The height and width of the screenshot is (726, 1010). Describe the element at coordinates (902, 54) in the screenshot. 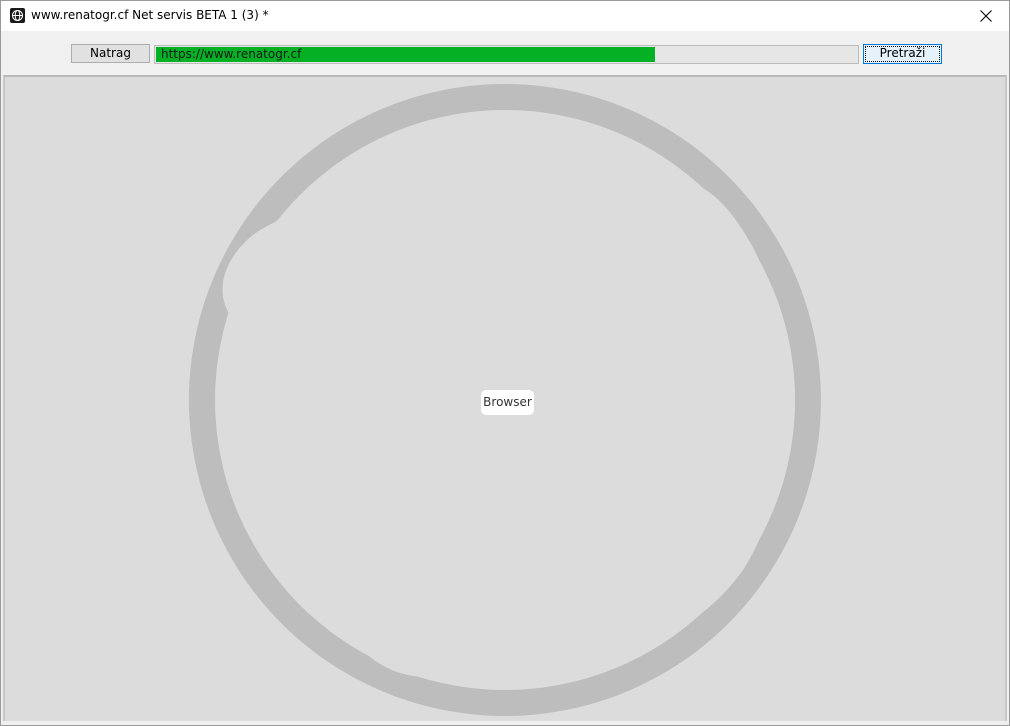

I see `search-button: Pretraži` at that location.